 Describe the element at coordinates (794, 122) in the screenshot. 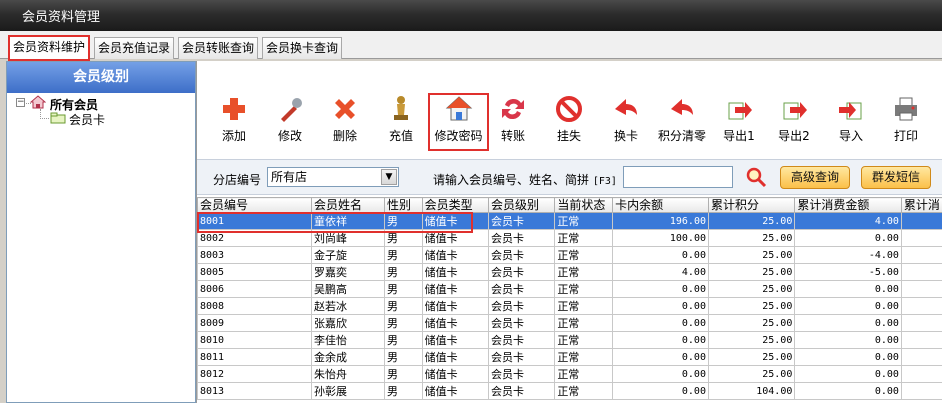

I see `export2-button: 导出2` at that location.